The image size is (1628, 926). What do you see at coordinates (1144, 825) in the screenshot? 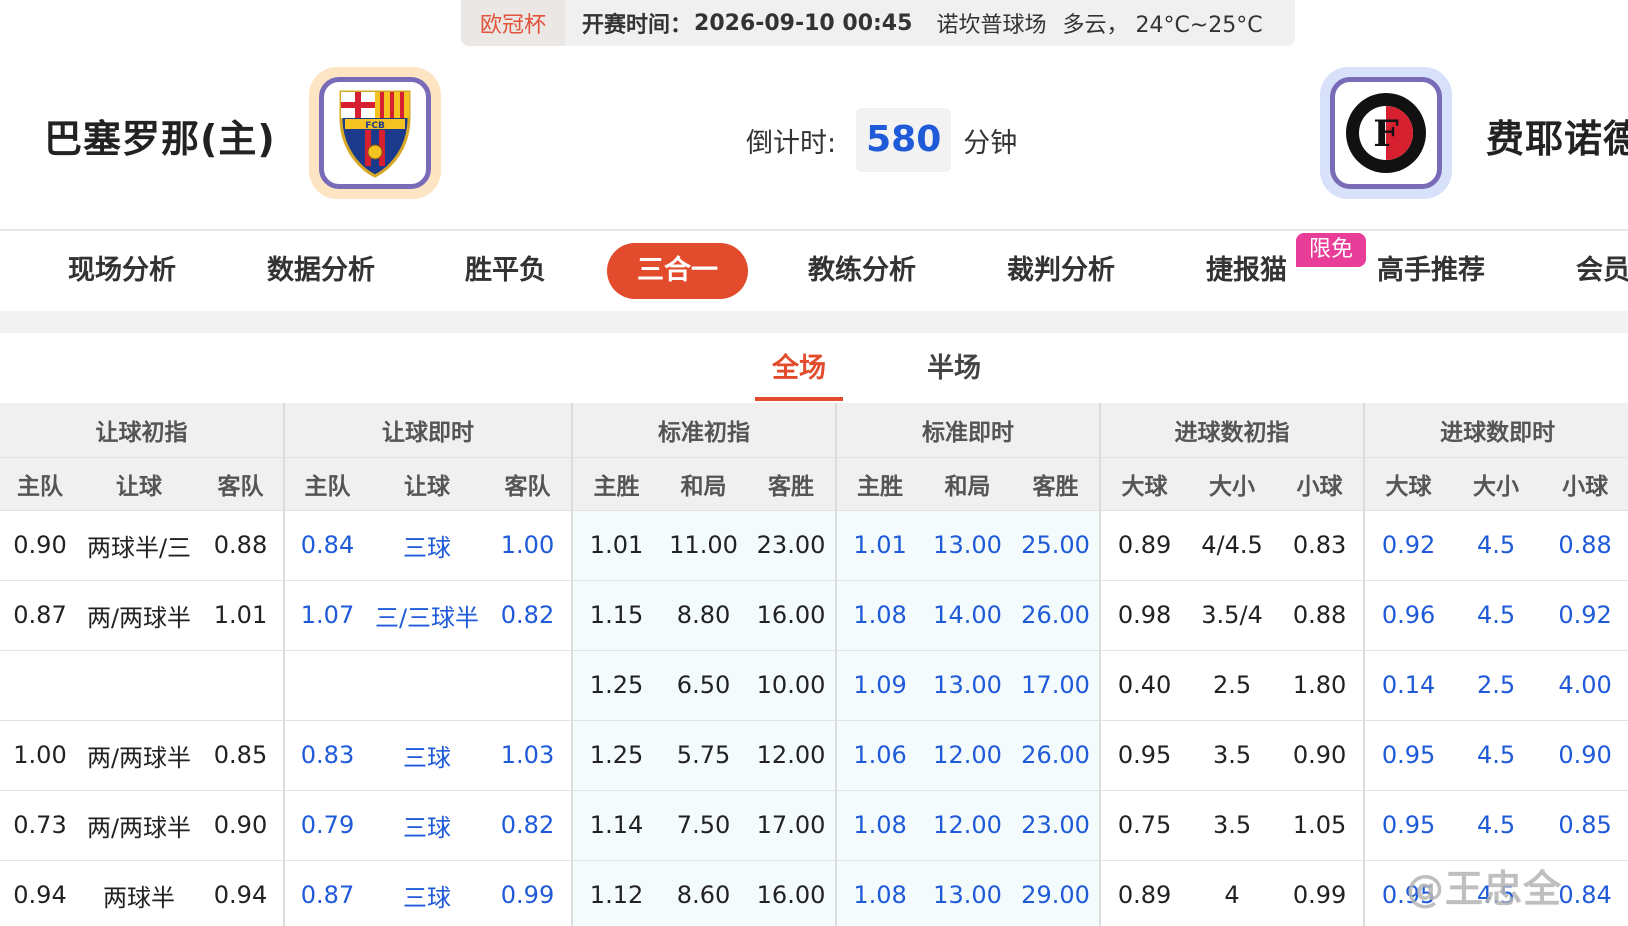
I see `odds-cell: 0.75` at bounding box center [1144, 825].